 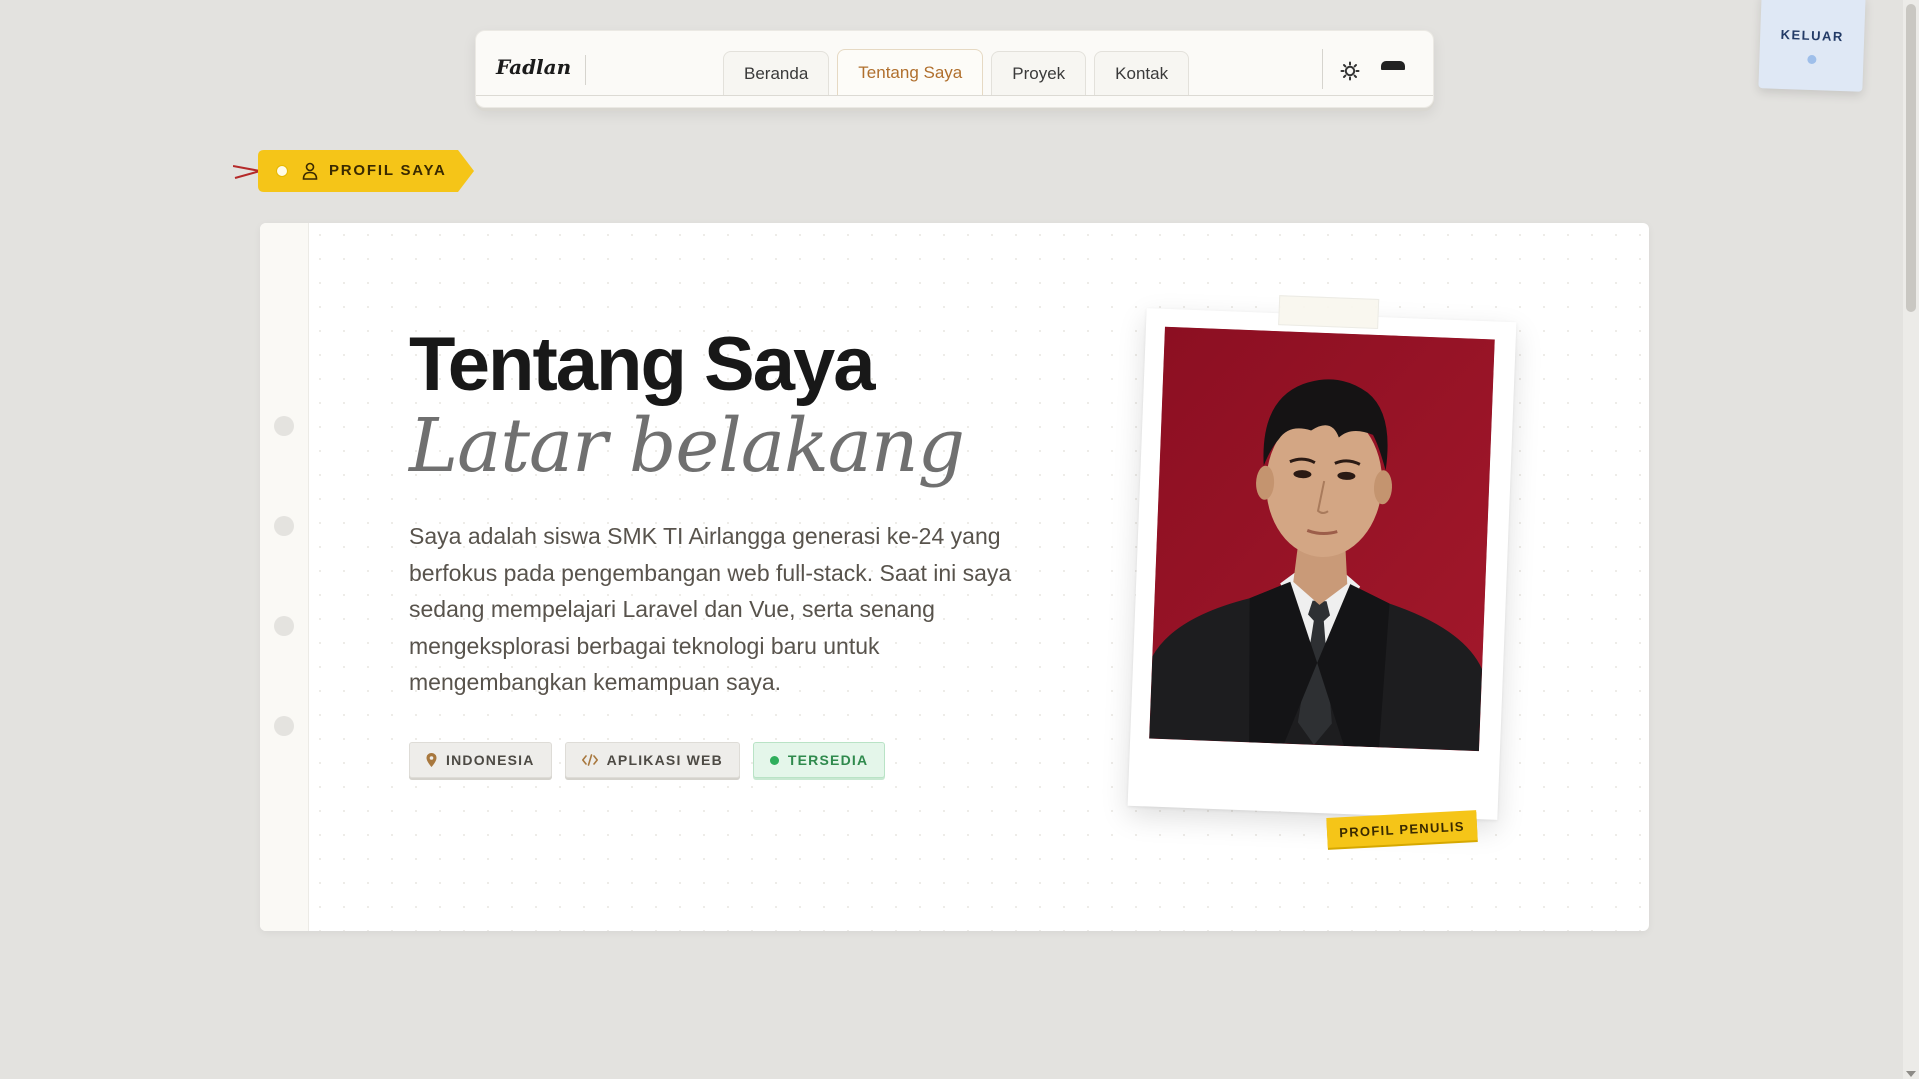 I want to click on binder-margin, so click(x=284, y=577).